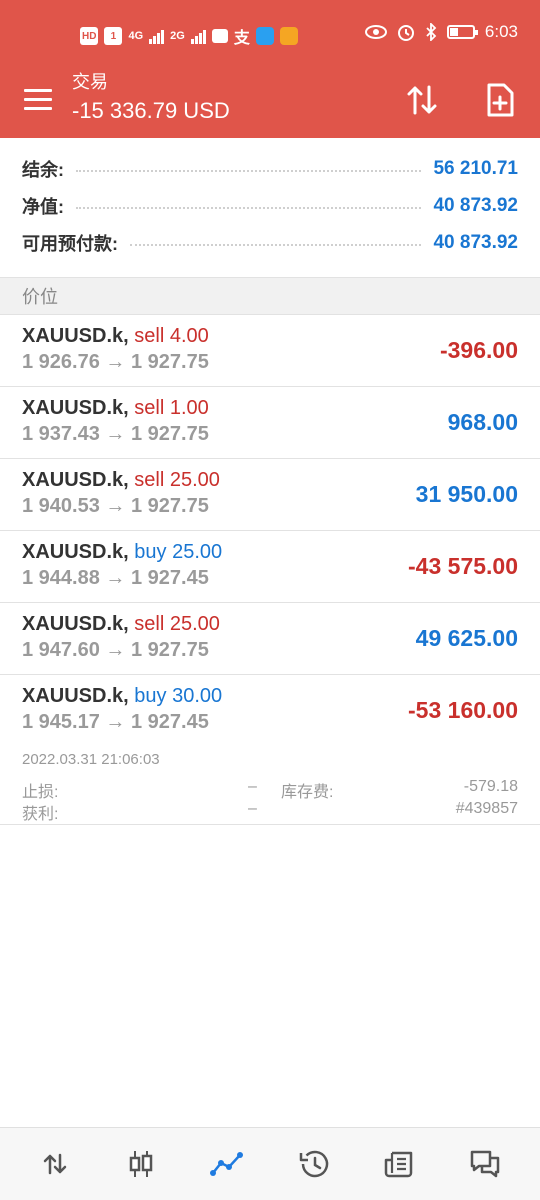  Describe the element at coordinates (475, 242) in the screenshot. I see `free-margin-value: 40 873.92` at that location.